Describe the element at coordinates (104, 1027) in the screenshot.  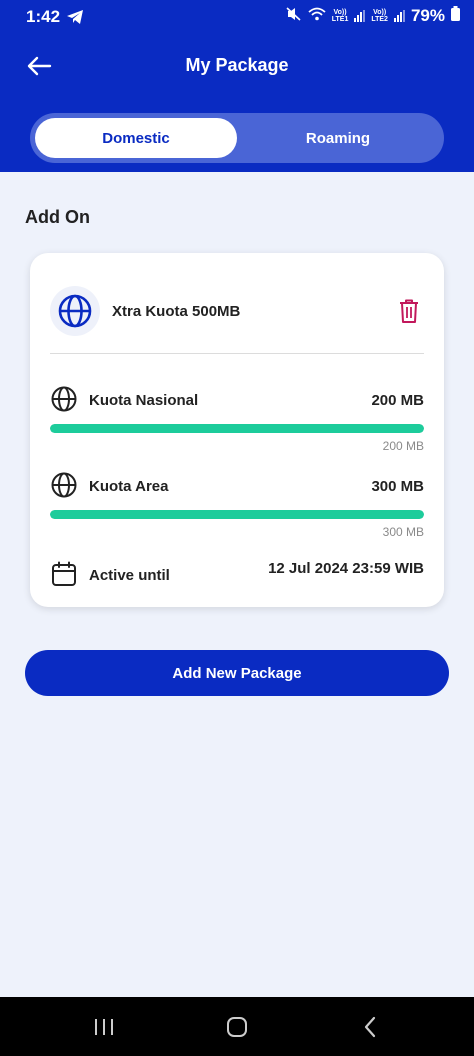
I see `recent-apps-icon` at that location.